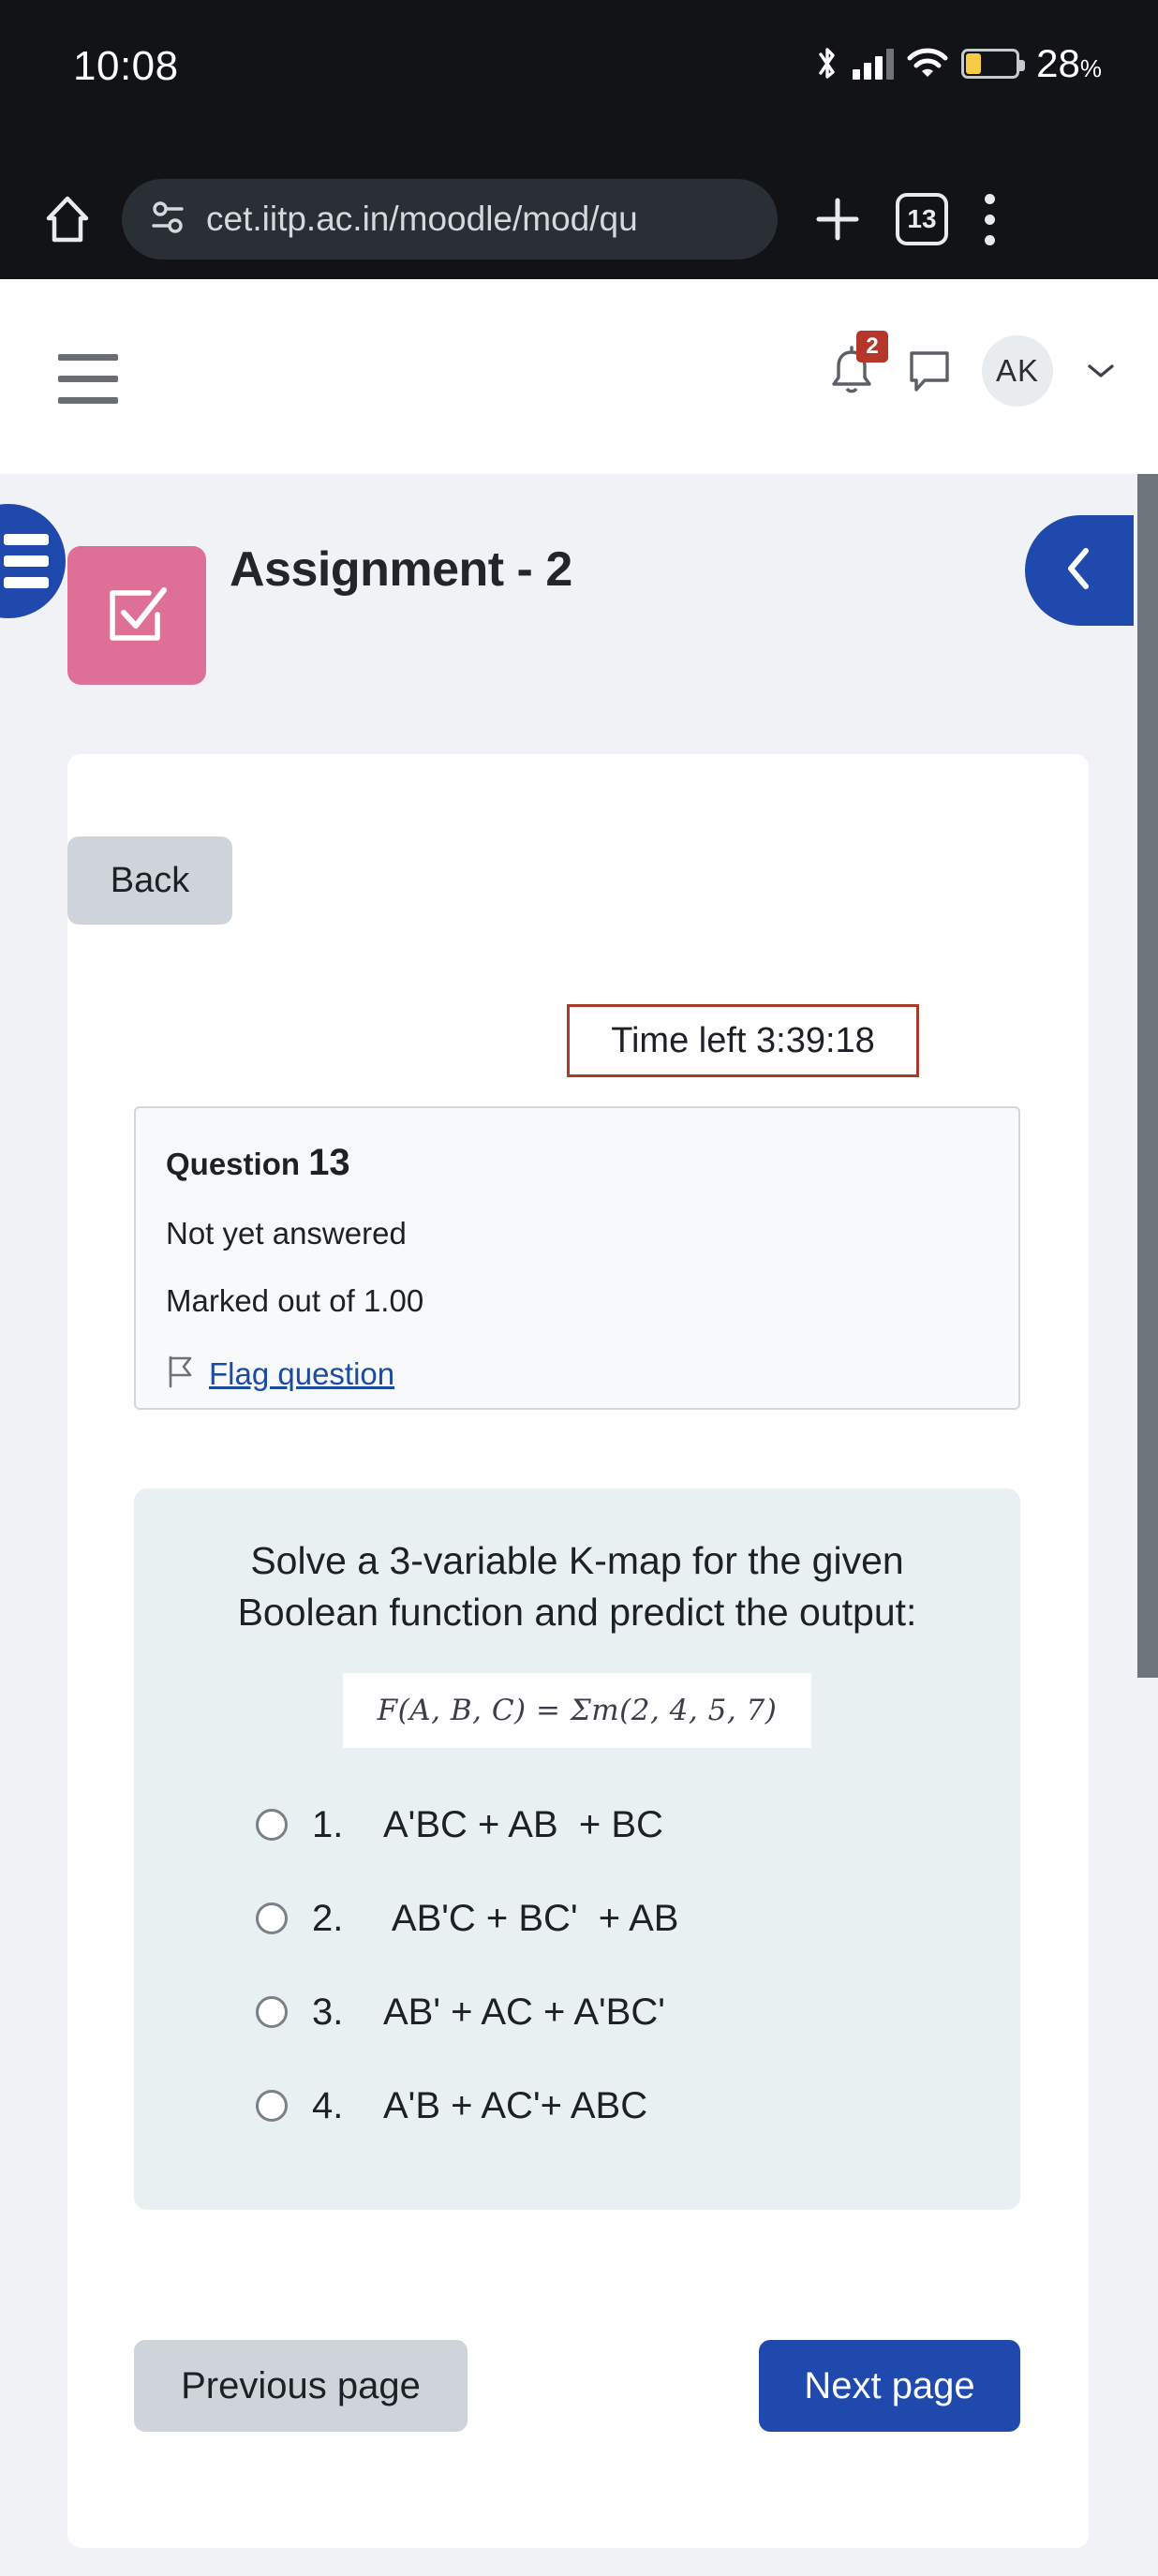 This screenshot has height=2576, width=1158. Describe the element at coordinates (88, 379) in the screenshot. I see `hamburger-menu-icon` at that location.